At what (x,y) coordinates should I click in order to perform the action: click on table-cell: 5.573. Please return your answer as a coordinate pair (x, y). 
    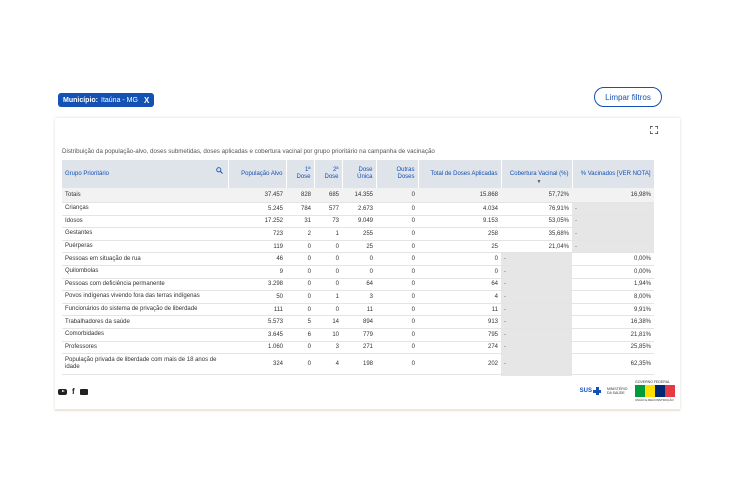
    Looking at the image, I should click on (257, 322).